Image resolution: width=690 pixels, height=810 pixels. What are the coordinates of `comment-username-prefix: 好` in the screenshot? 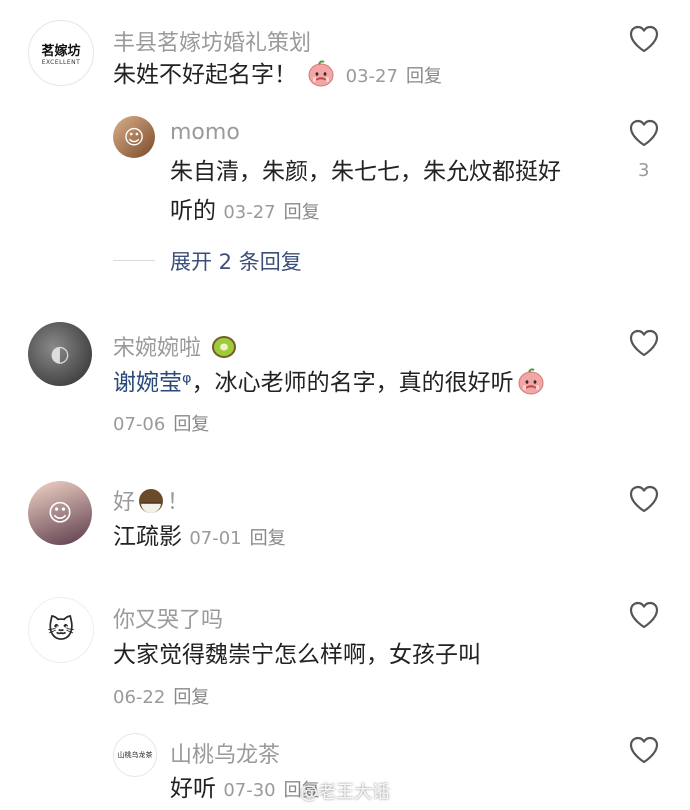 It's located at (124, 502).